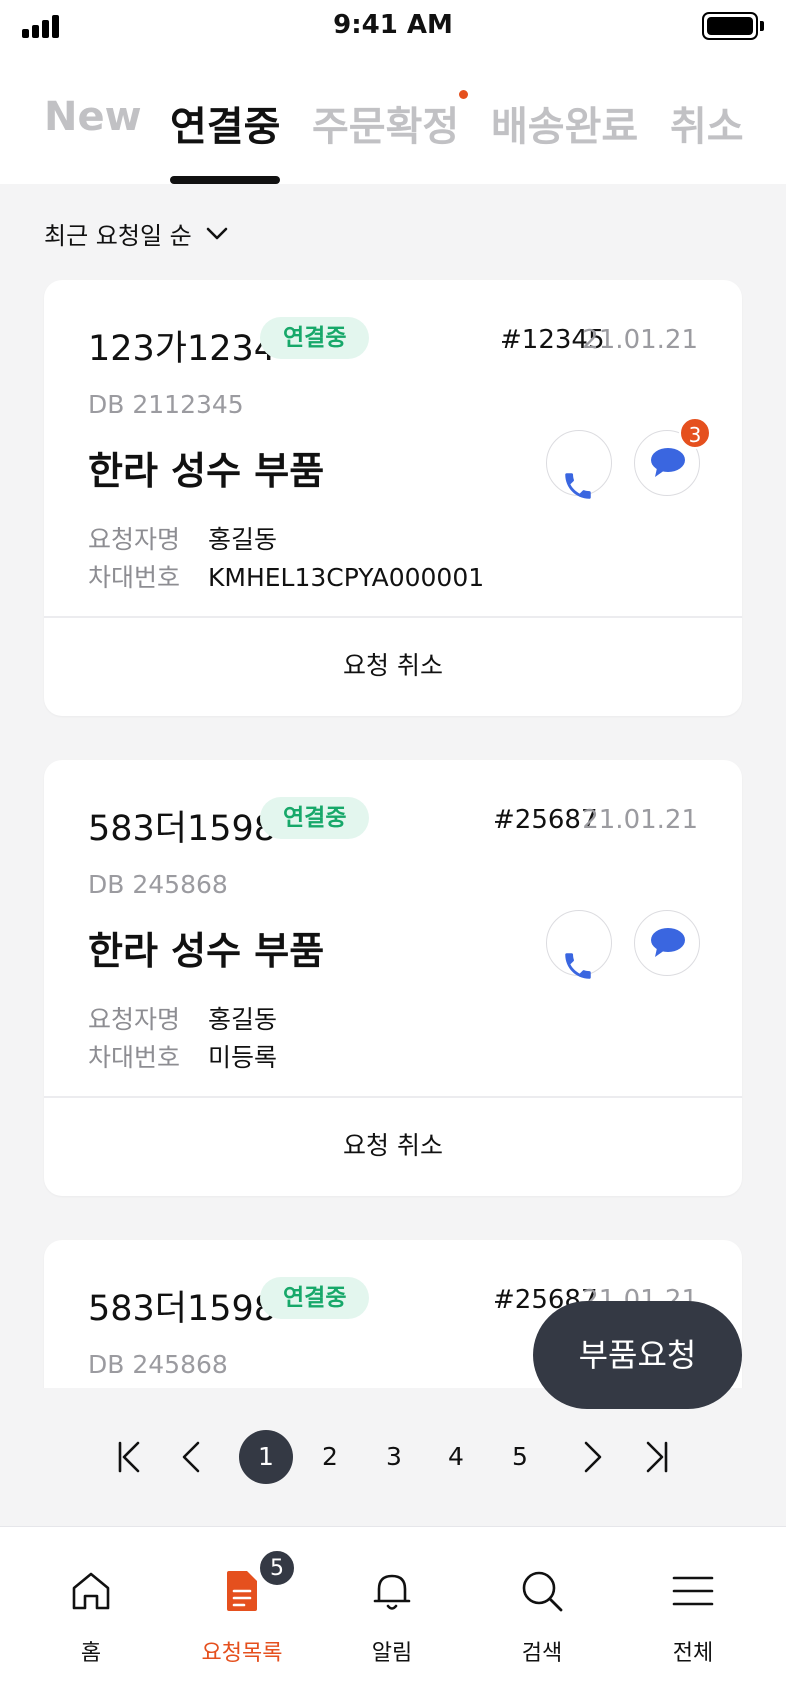 This screenshot has height=1701, width=786. I want to click on nav-notifications: 알림, so click(392, 1614).